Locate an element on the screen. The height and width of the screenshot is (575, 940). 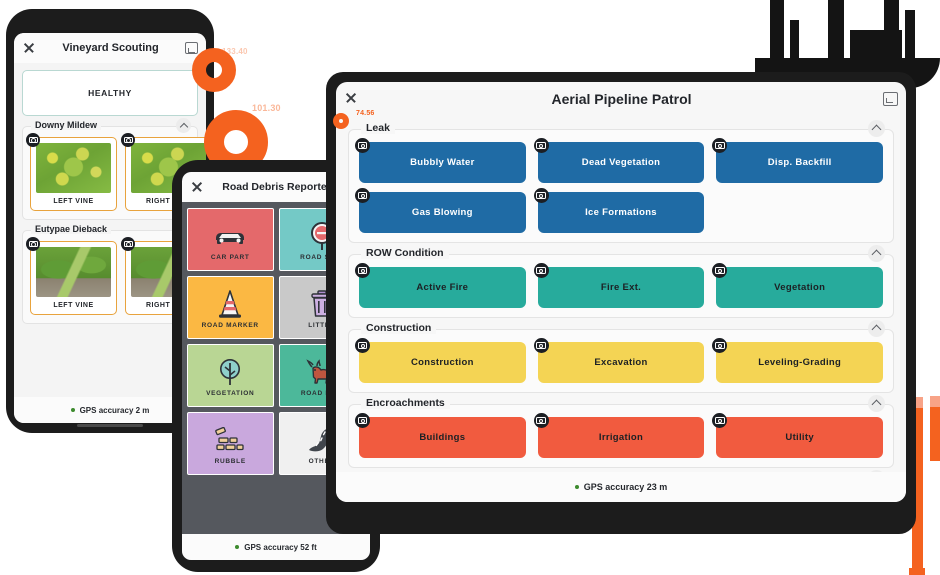
report-button: Dead Vegetation is located at coordinates (619, 160).